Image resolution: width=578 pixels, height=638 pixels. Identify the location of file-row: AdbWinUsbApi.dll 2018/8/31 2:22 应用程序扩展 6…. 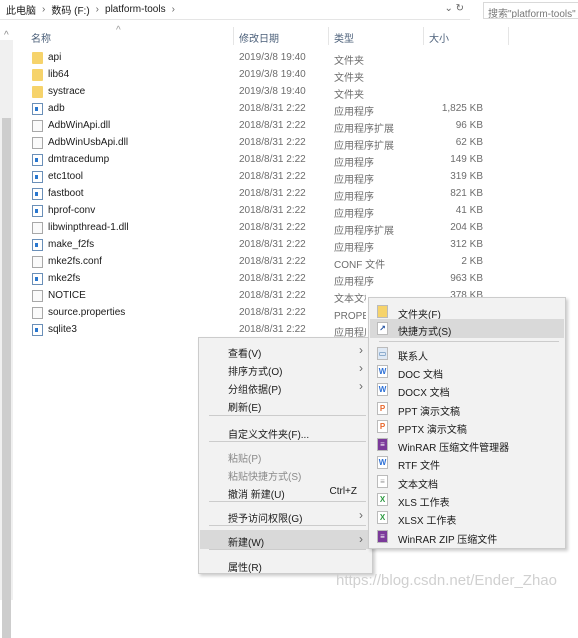
(260, 143).